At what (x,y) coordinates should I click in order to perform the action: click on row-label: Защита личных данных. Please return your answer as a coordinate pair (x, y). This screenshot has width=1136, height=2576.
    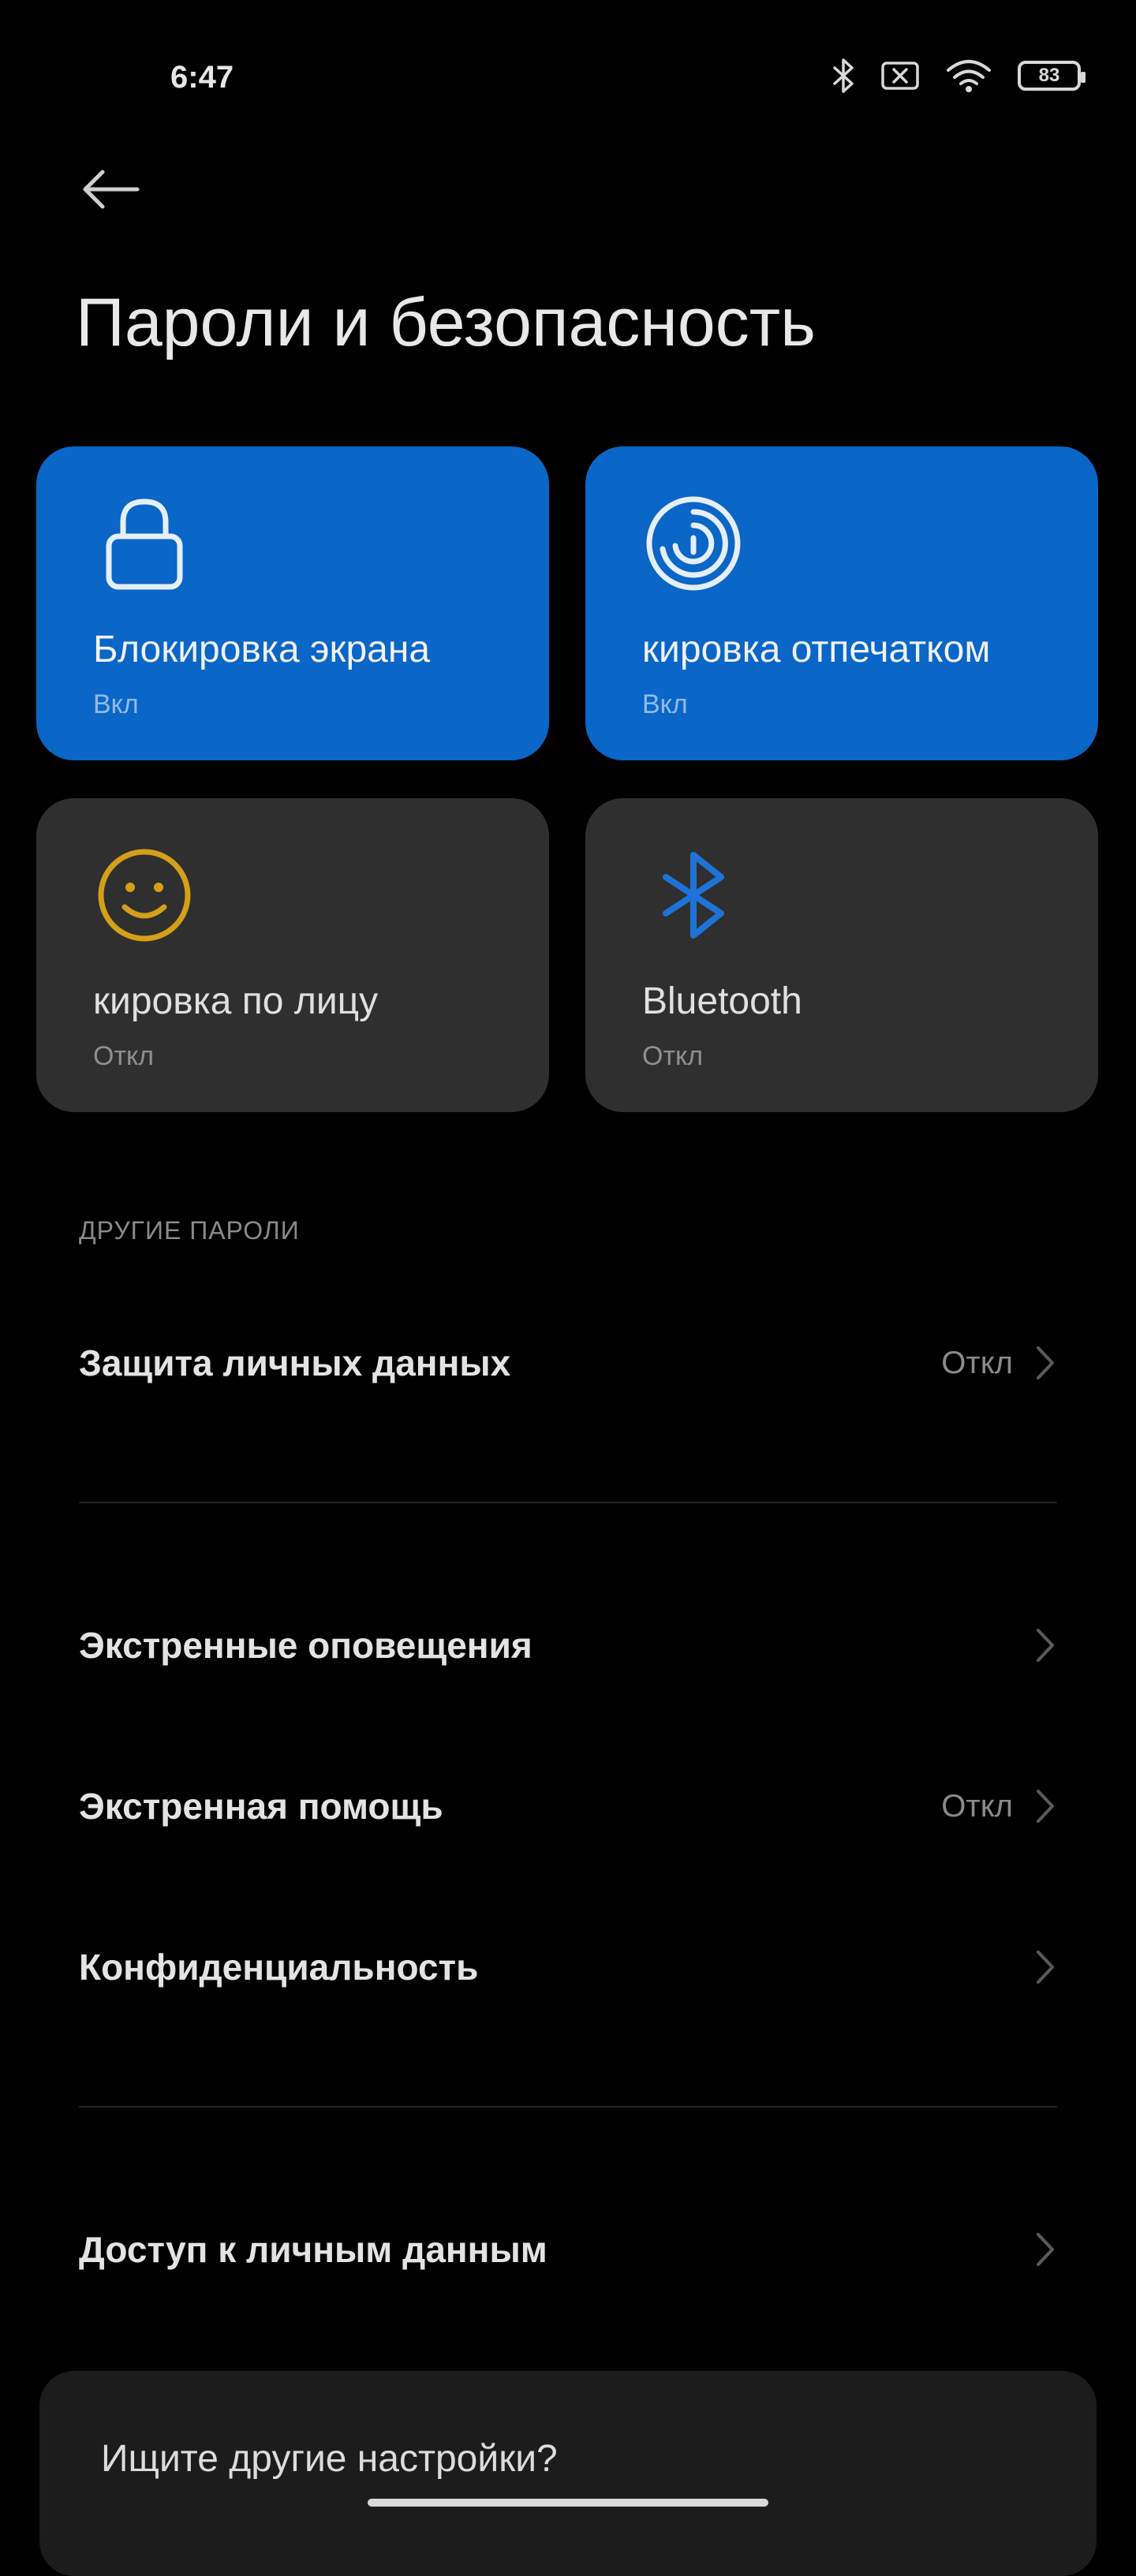
    Looking at the image, I should click on (295, 1362).